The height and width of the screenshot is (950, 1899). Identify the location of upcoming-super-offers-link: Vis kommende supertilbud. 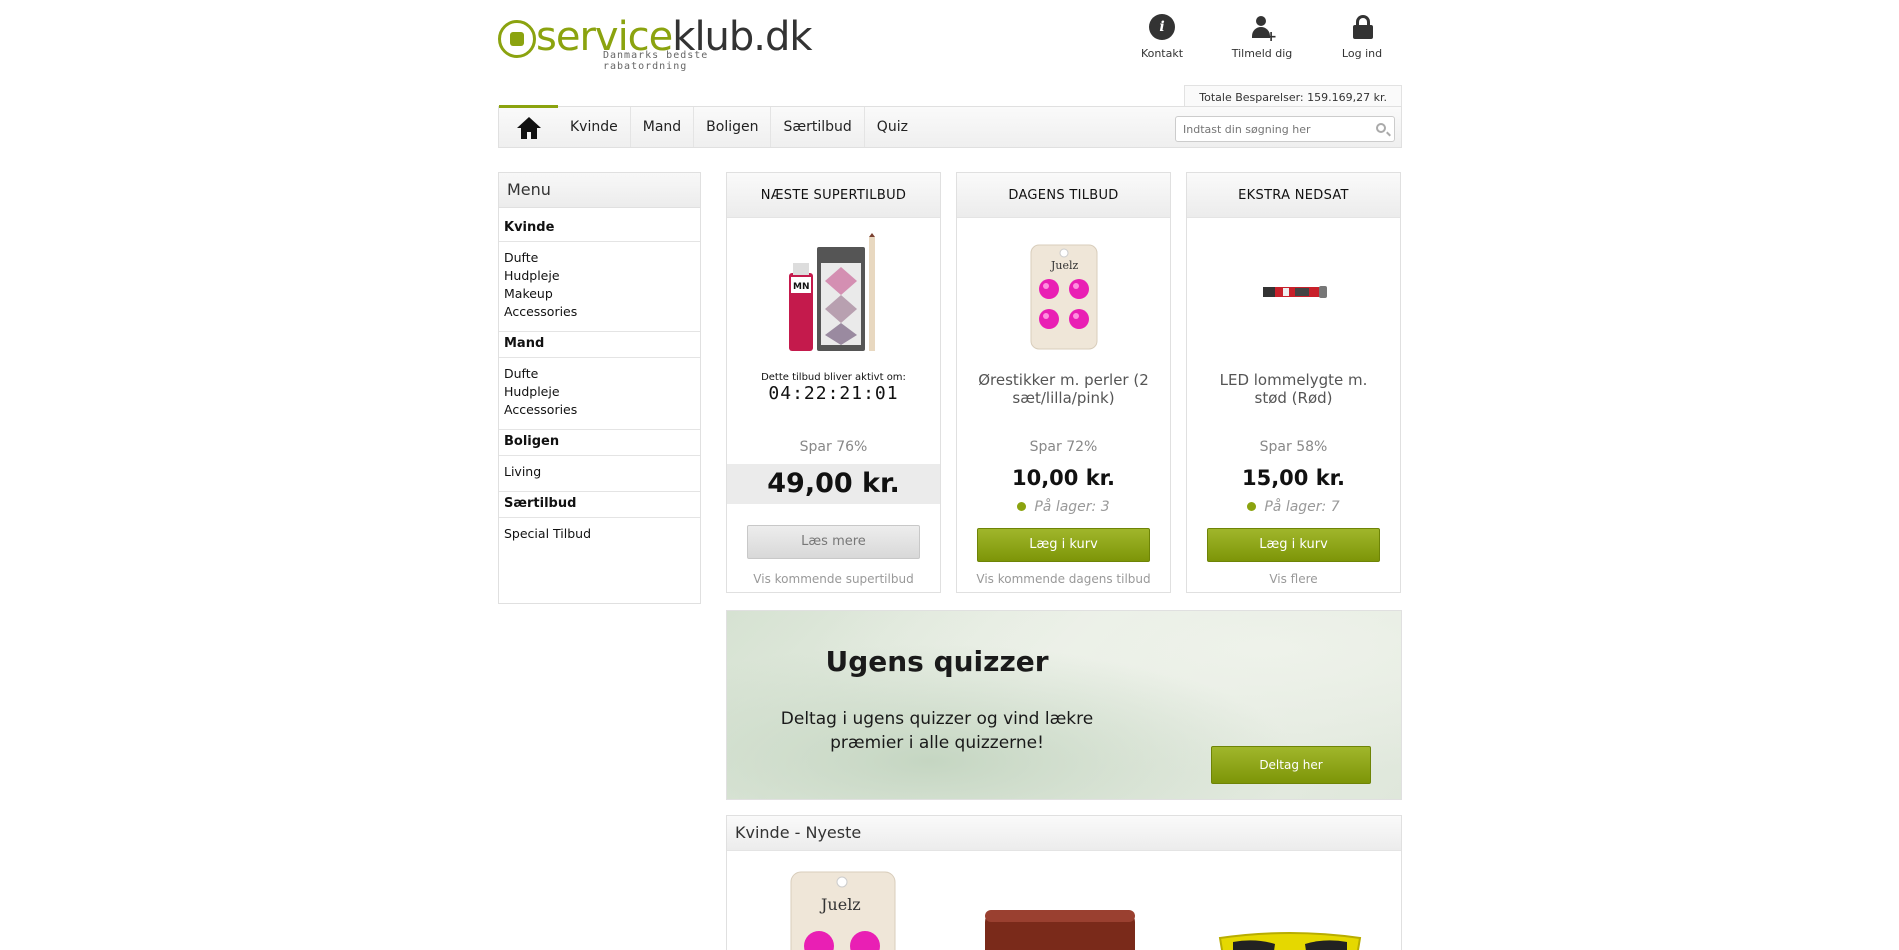
(833, 579).